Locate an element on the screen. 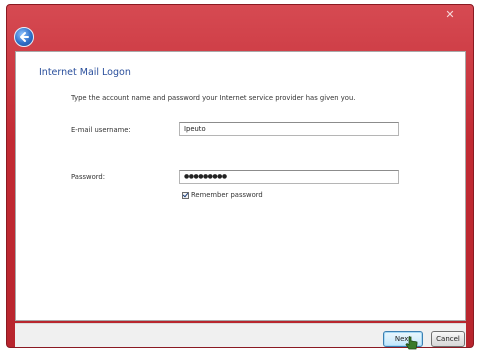 The height and width of the screenshot is (352, 480). close-button: ✕ is located at coordinates (450, 15).